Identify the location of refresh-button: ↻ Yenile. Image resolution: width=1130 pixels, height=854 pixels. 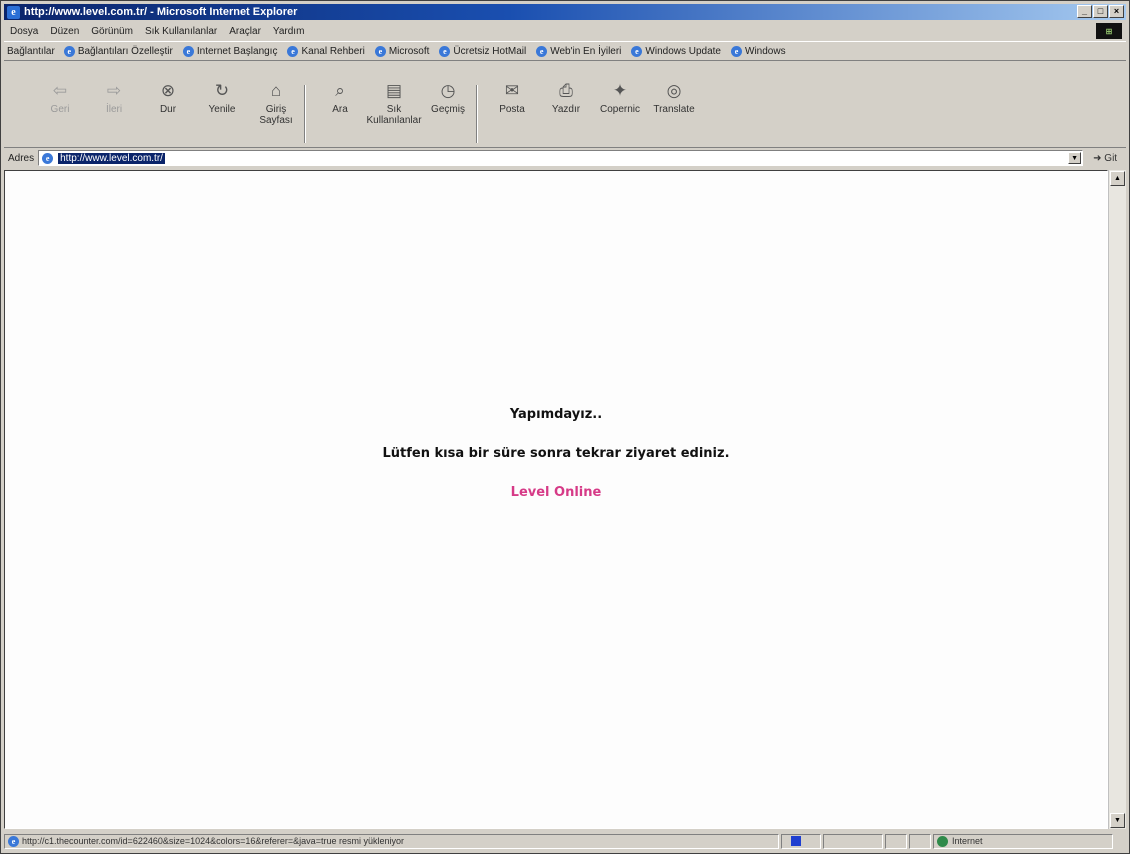
(222, 88).